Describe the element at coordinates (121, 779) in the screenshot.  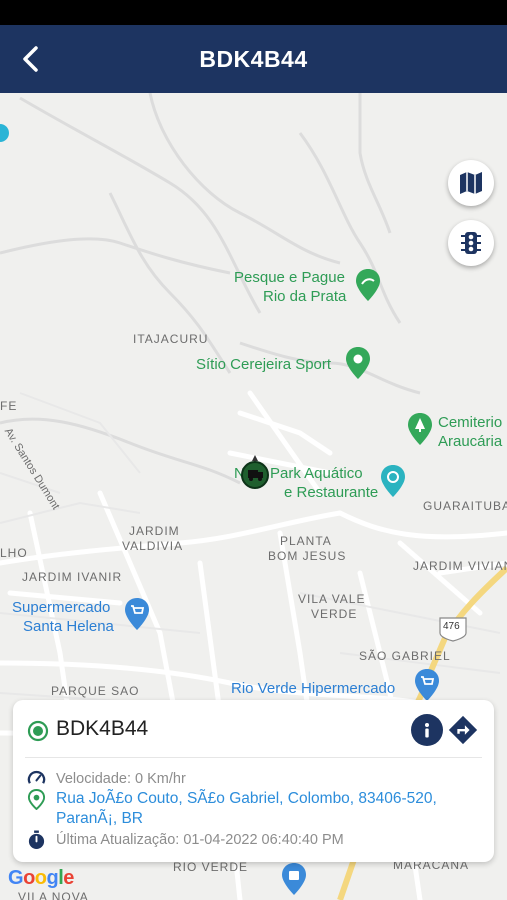
I see `speed-text: Velocidade: 0 Km/hr` at that location.